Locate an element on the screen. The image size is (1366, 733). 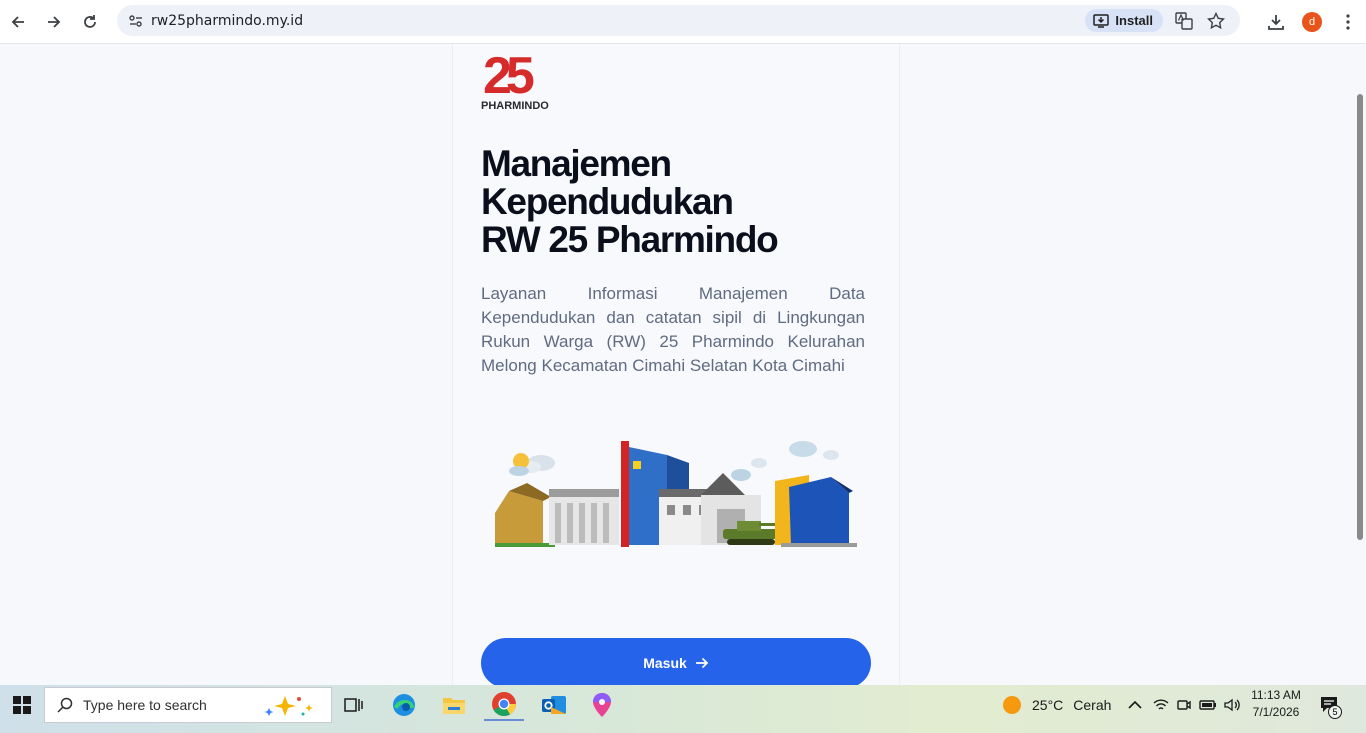
search-icon is located at coordinates (65, 705).